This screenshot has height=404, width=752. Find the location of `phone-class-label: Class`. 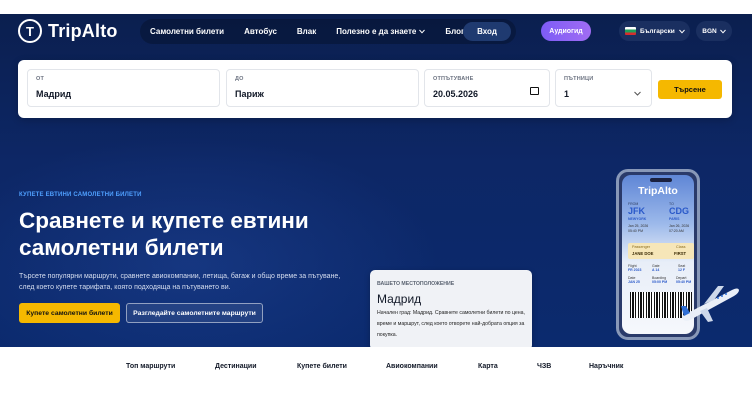

phone-class-label: Class is located at coordinates (681, 247).